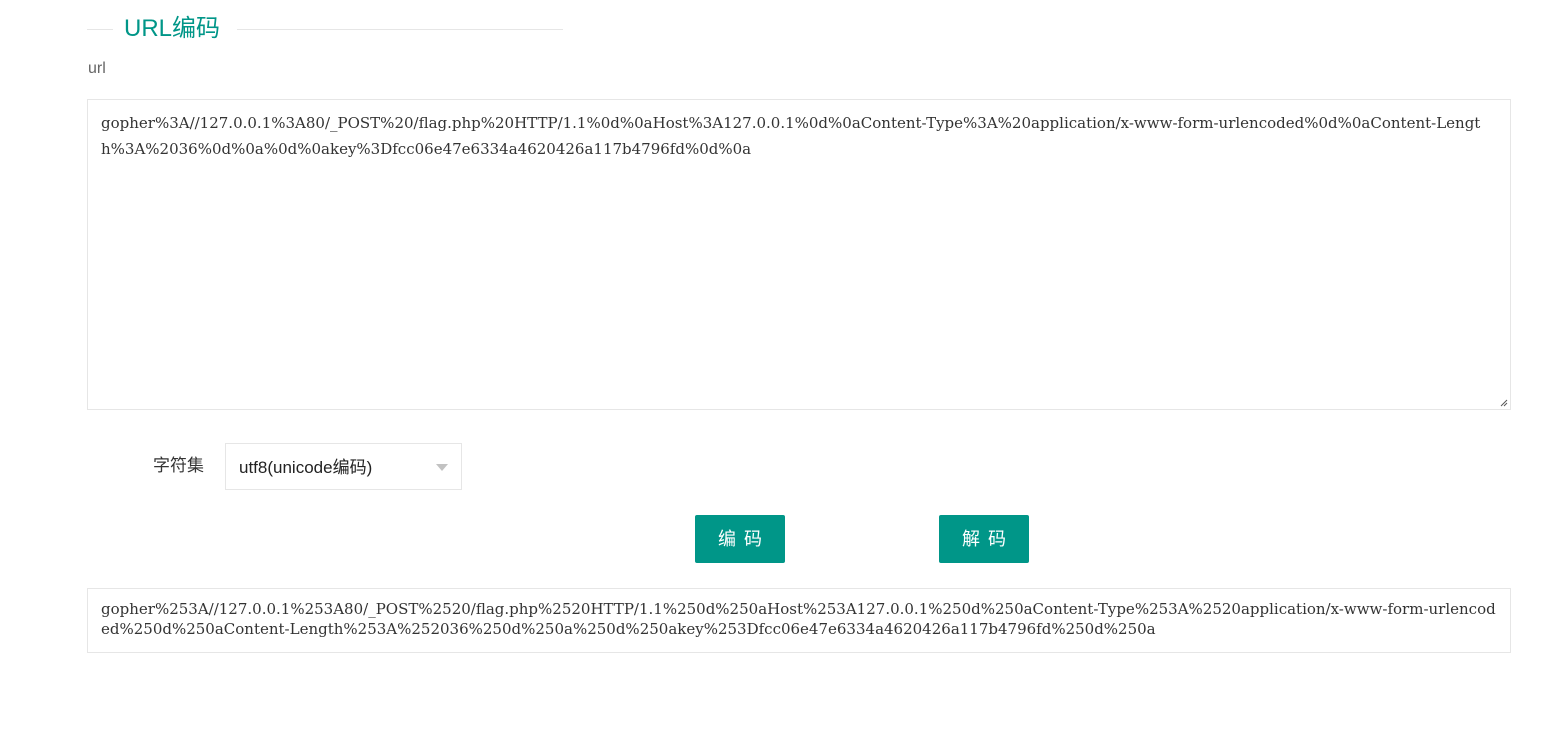  Describe the element at coordinates (984, 539) in the screenshot. I see `decode-button: 解码` at that location.